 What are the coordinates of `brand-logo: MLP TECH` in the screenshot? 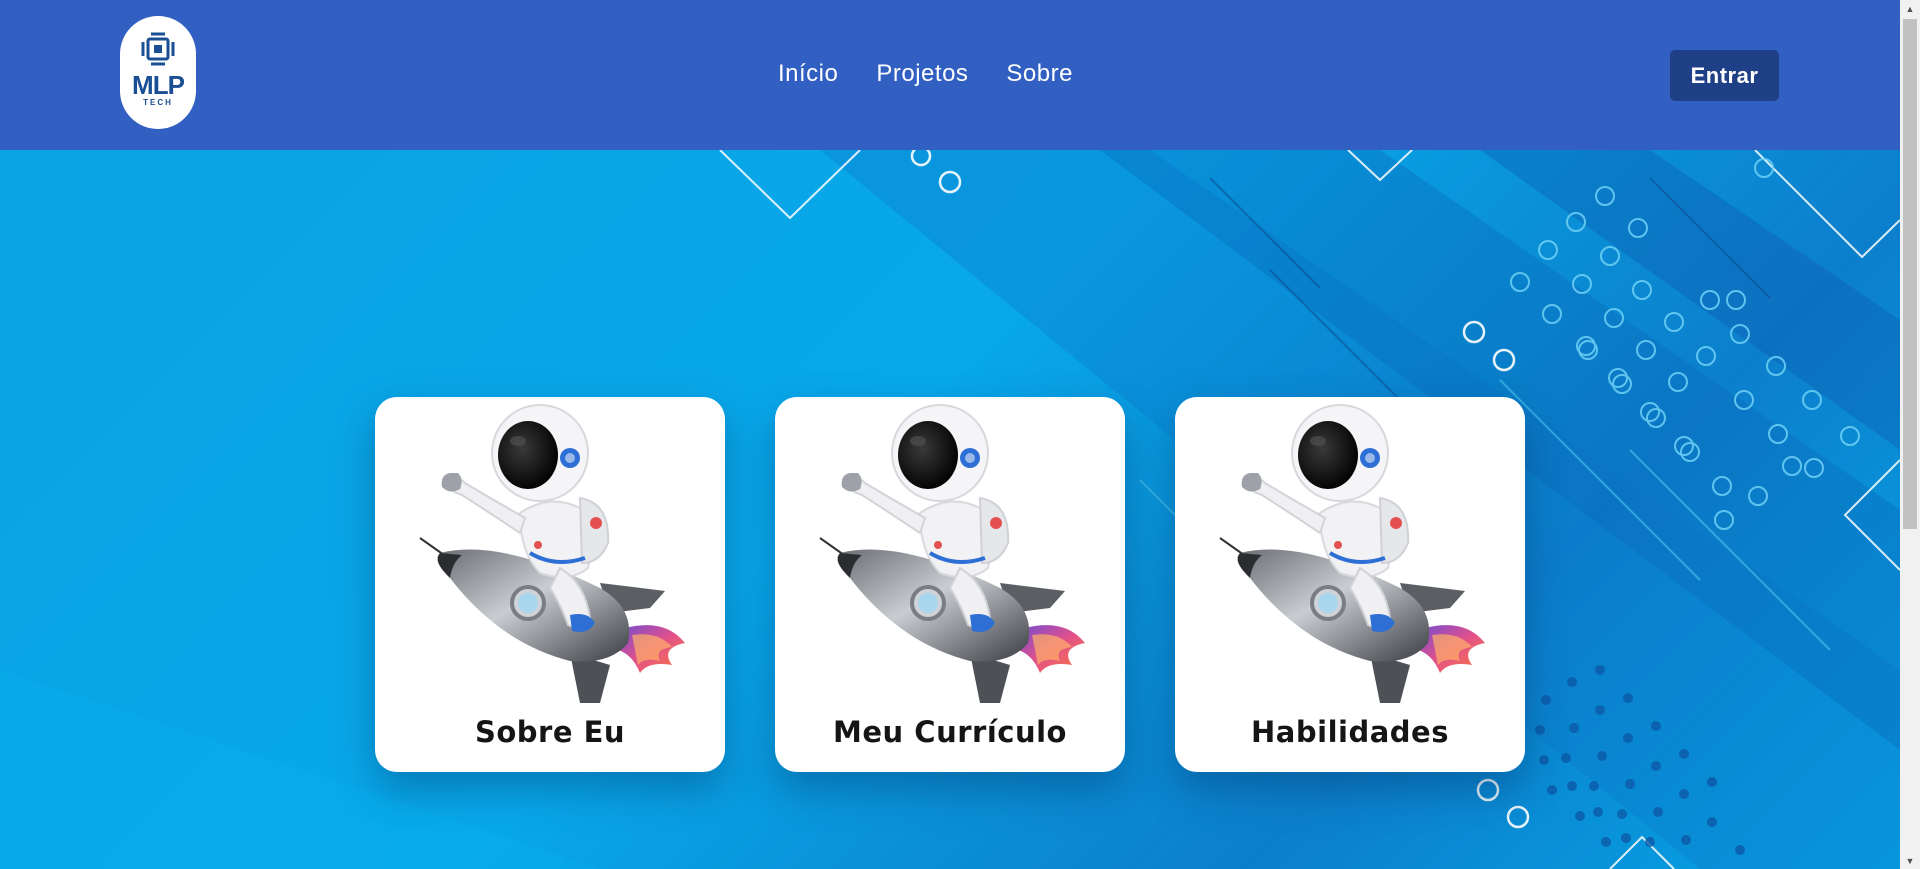 It's located at (158, 72).